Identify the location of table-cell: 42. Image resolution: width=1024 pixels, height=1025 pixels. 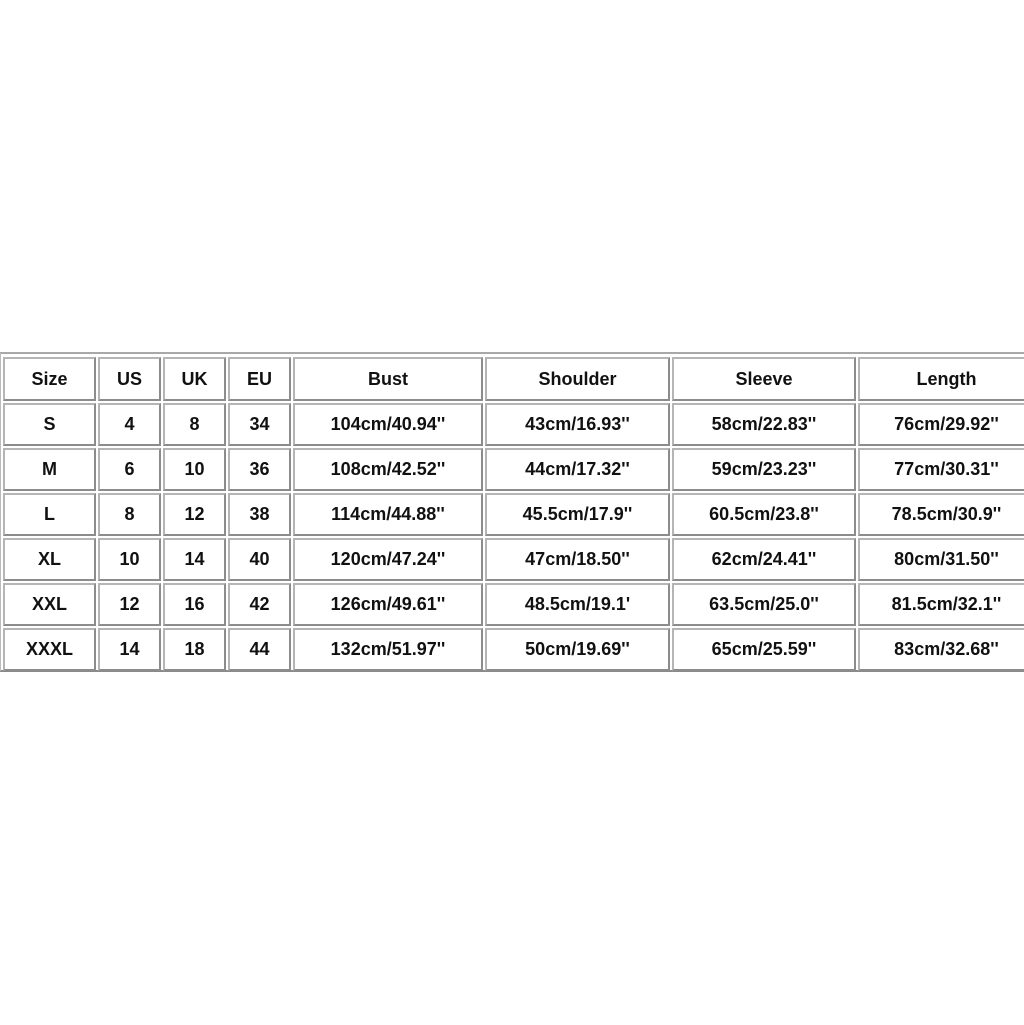
(259, 604).